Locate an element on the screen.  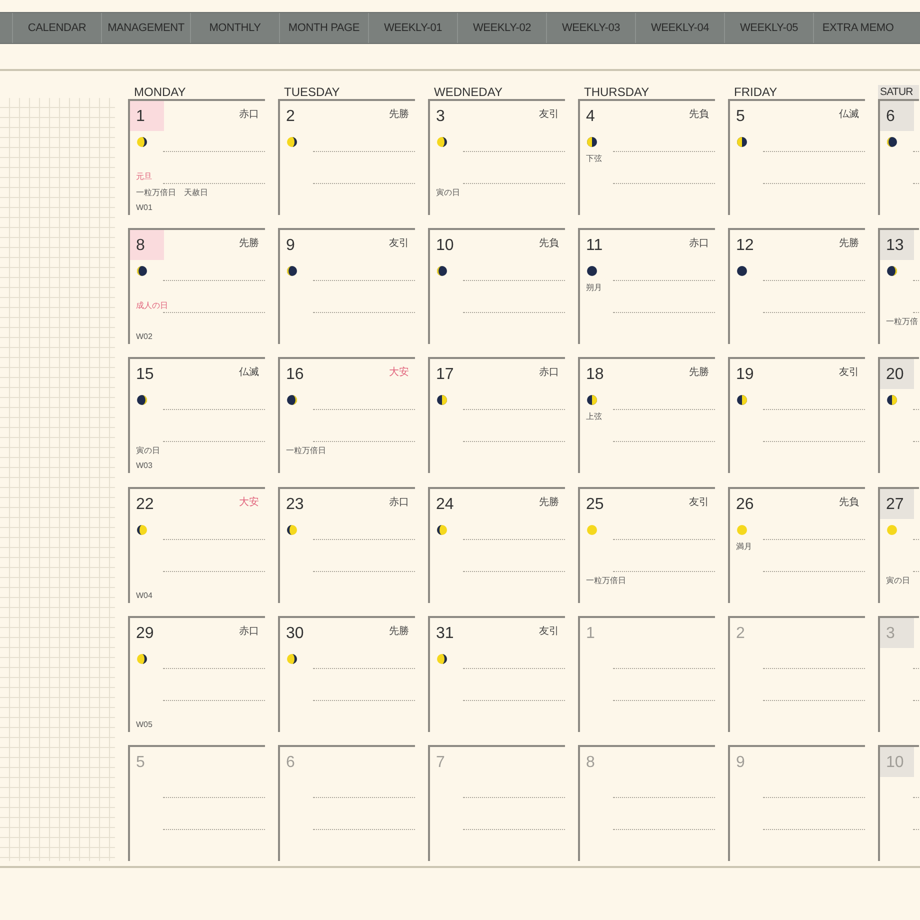
holiday-name: 成人の日 is located at coordinates (152, 306).